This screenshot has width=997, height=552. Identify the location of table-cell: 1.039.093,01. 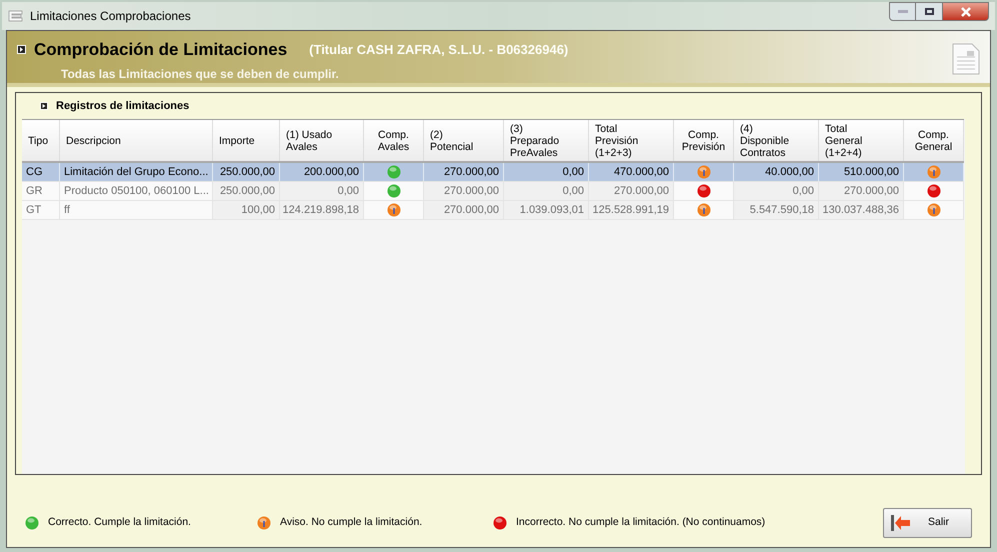
(546, 210).